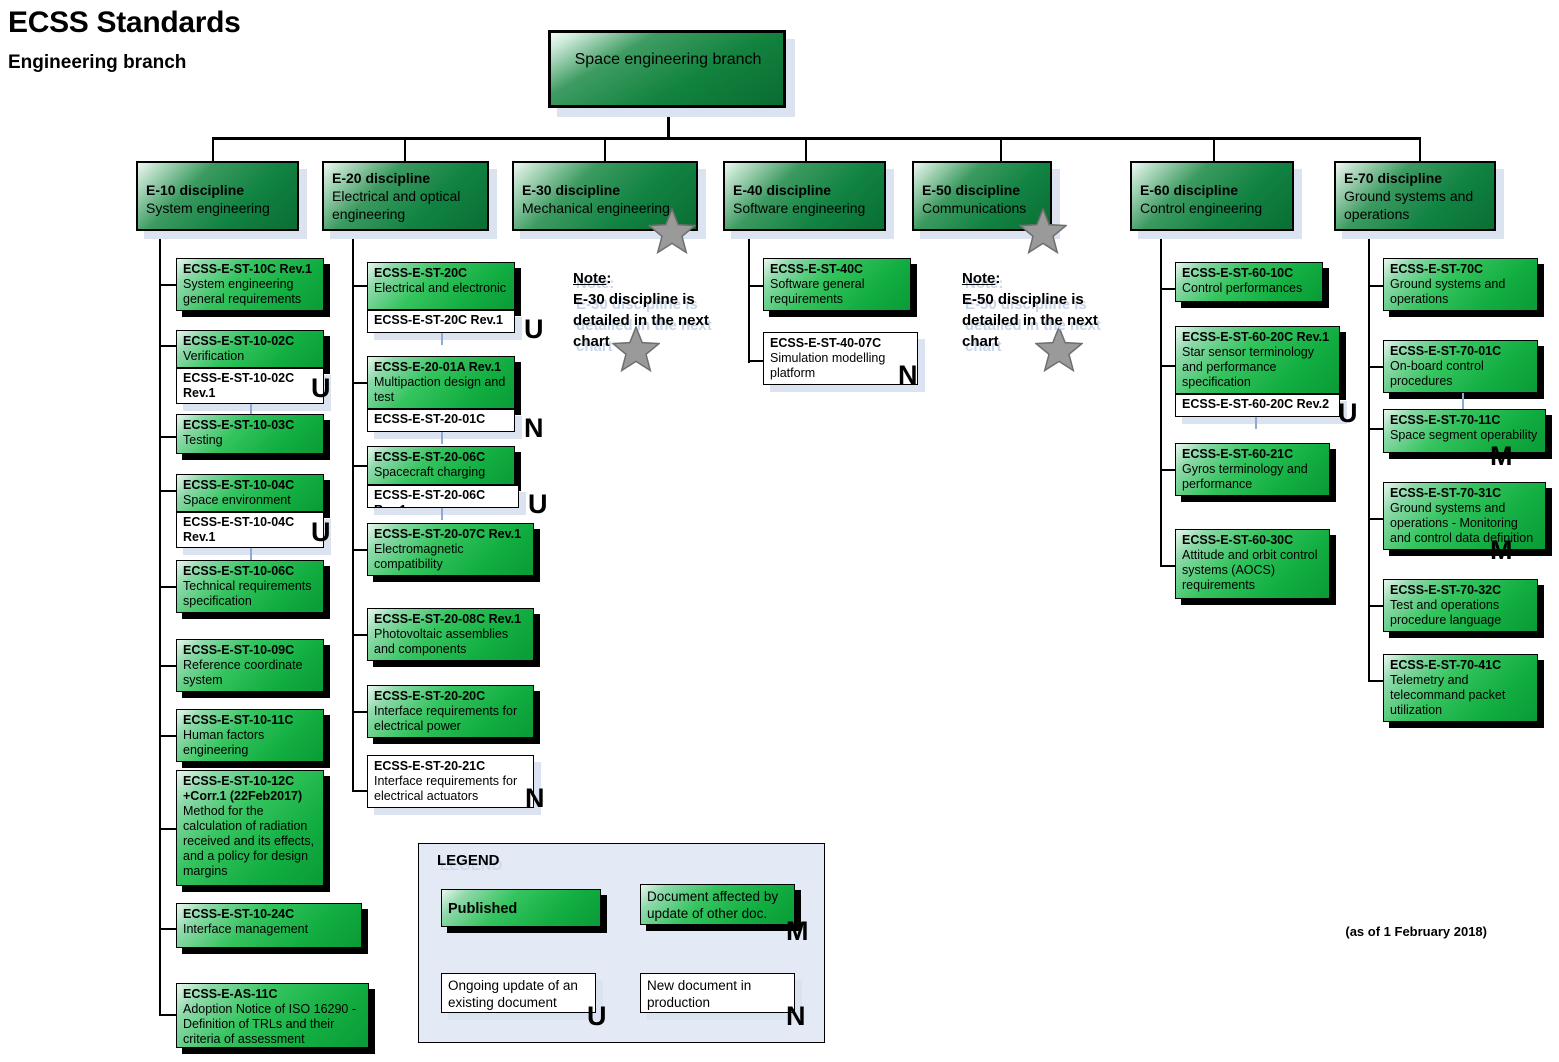 The width and height of the screenshot is (1559, 1062). I want to click on legend-title: LEGEND, so click(468, 860).